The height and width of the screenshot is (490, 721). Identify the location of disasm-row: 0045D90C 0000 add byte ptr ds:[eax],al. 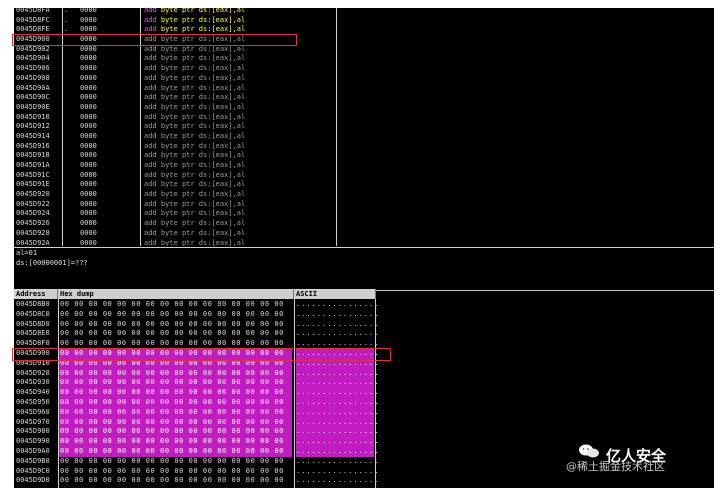
(179, 98).